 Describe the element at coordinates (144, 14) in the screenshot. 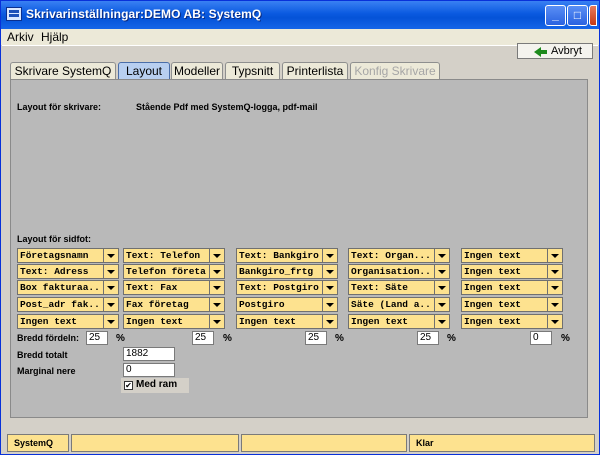

I see `window-title: Skrivarinställningar:DEMO AB: SystemQ` at that location.